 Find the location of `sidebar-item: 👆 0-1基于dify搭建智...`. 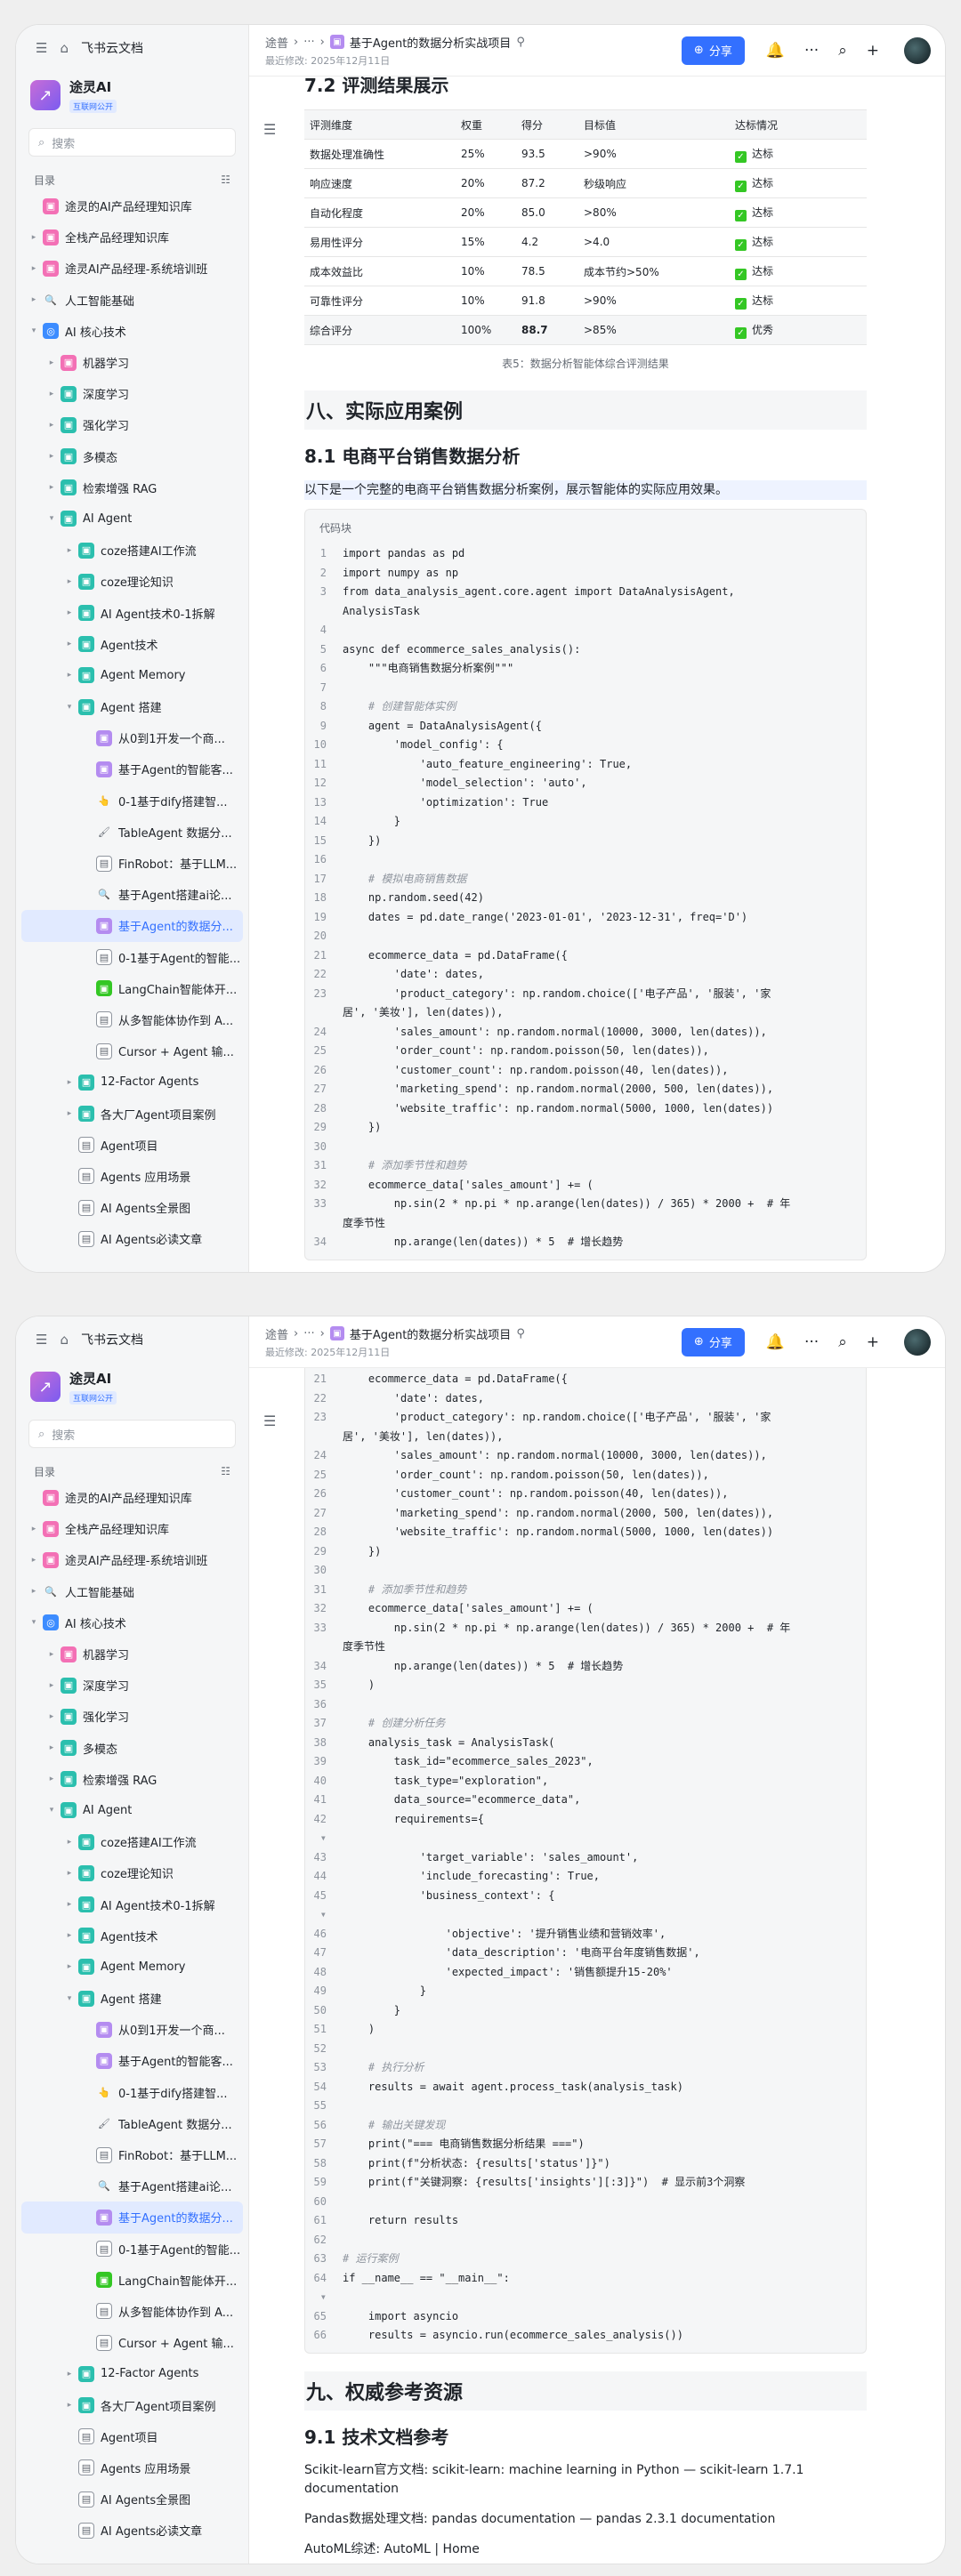

sidebar-item: 👆 0-1基于dify搭建智... is located at coordinates (132, 2092).